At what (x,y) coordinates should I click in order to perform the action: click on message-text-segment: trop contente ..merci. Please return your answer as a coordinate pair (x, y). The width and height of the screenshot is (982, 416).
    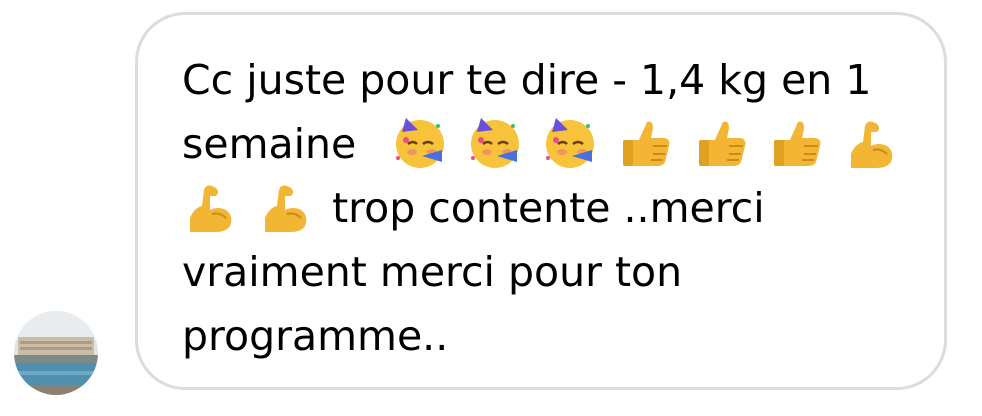
    Looking at the image, I should click on (548, 208).